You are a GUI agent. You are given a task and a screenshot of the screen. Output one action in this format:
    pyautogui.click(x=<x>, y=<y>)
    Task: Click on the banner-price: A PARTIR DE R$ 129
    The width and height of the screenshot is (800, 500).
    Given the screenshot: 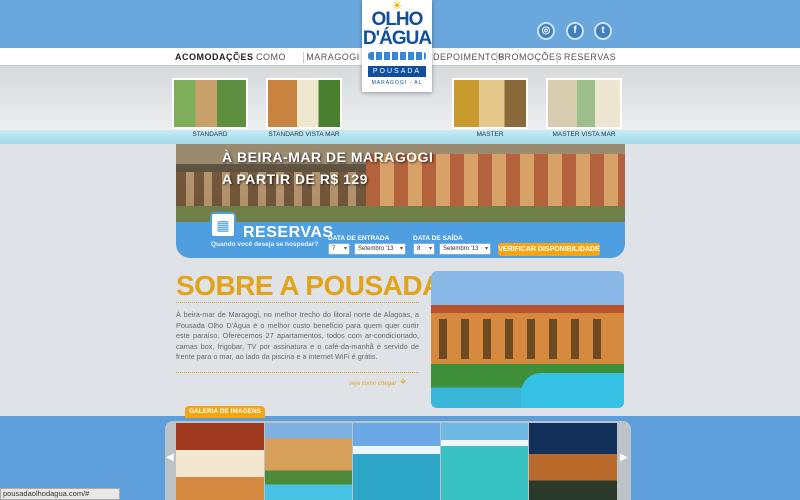 What is the action you would take?
    pyautogui.click(x=295, y=179)
    